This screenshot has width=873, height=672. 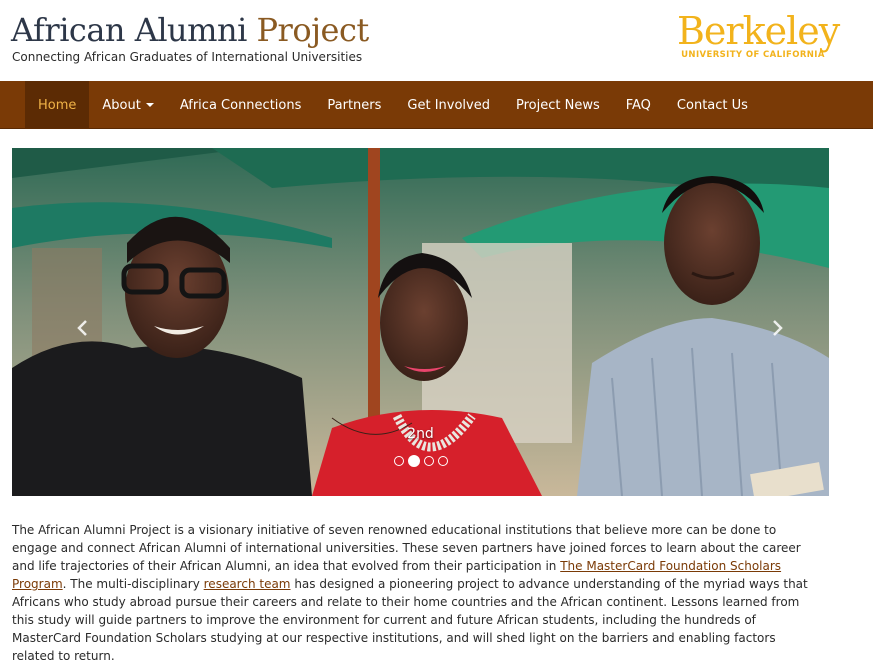 I want to click on carousel-caption: 2nd, so click(x=420, y=434).